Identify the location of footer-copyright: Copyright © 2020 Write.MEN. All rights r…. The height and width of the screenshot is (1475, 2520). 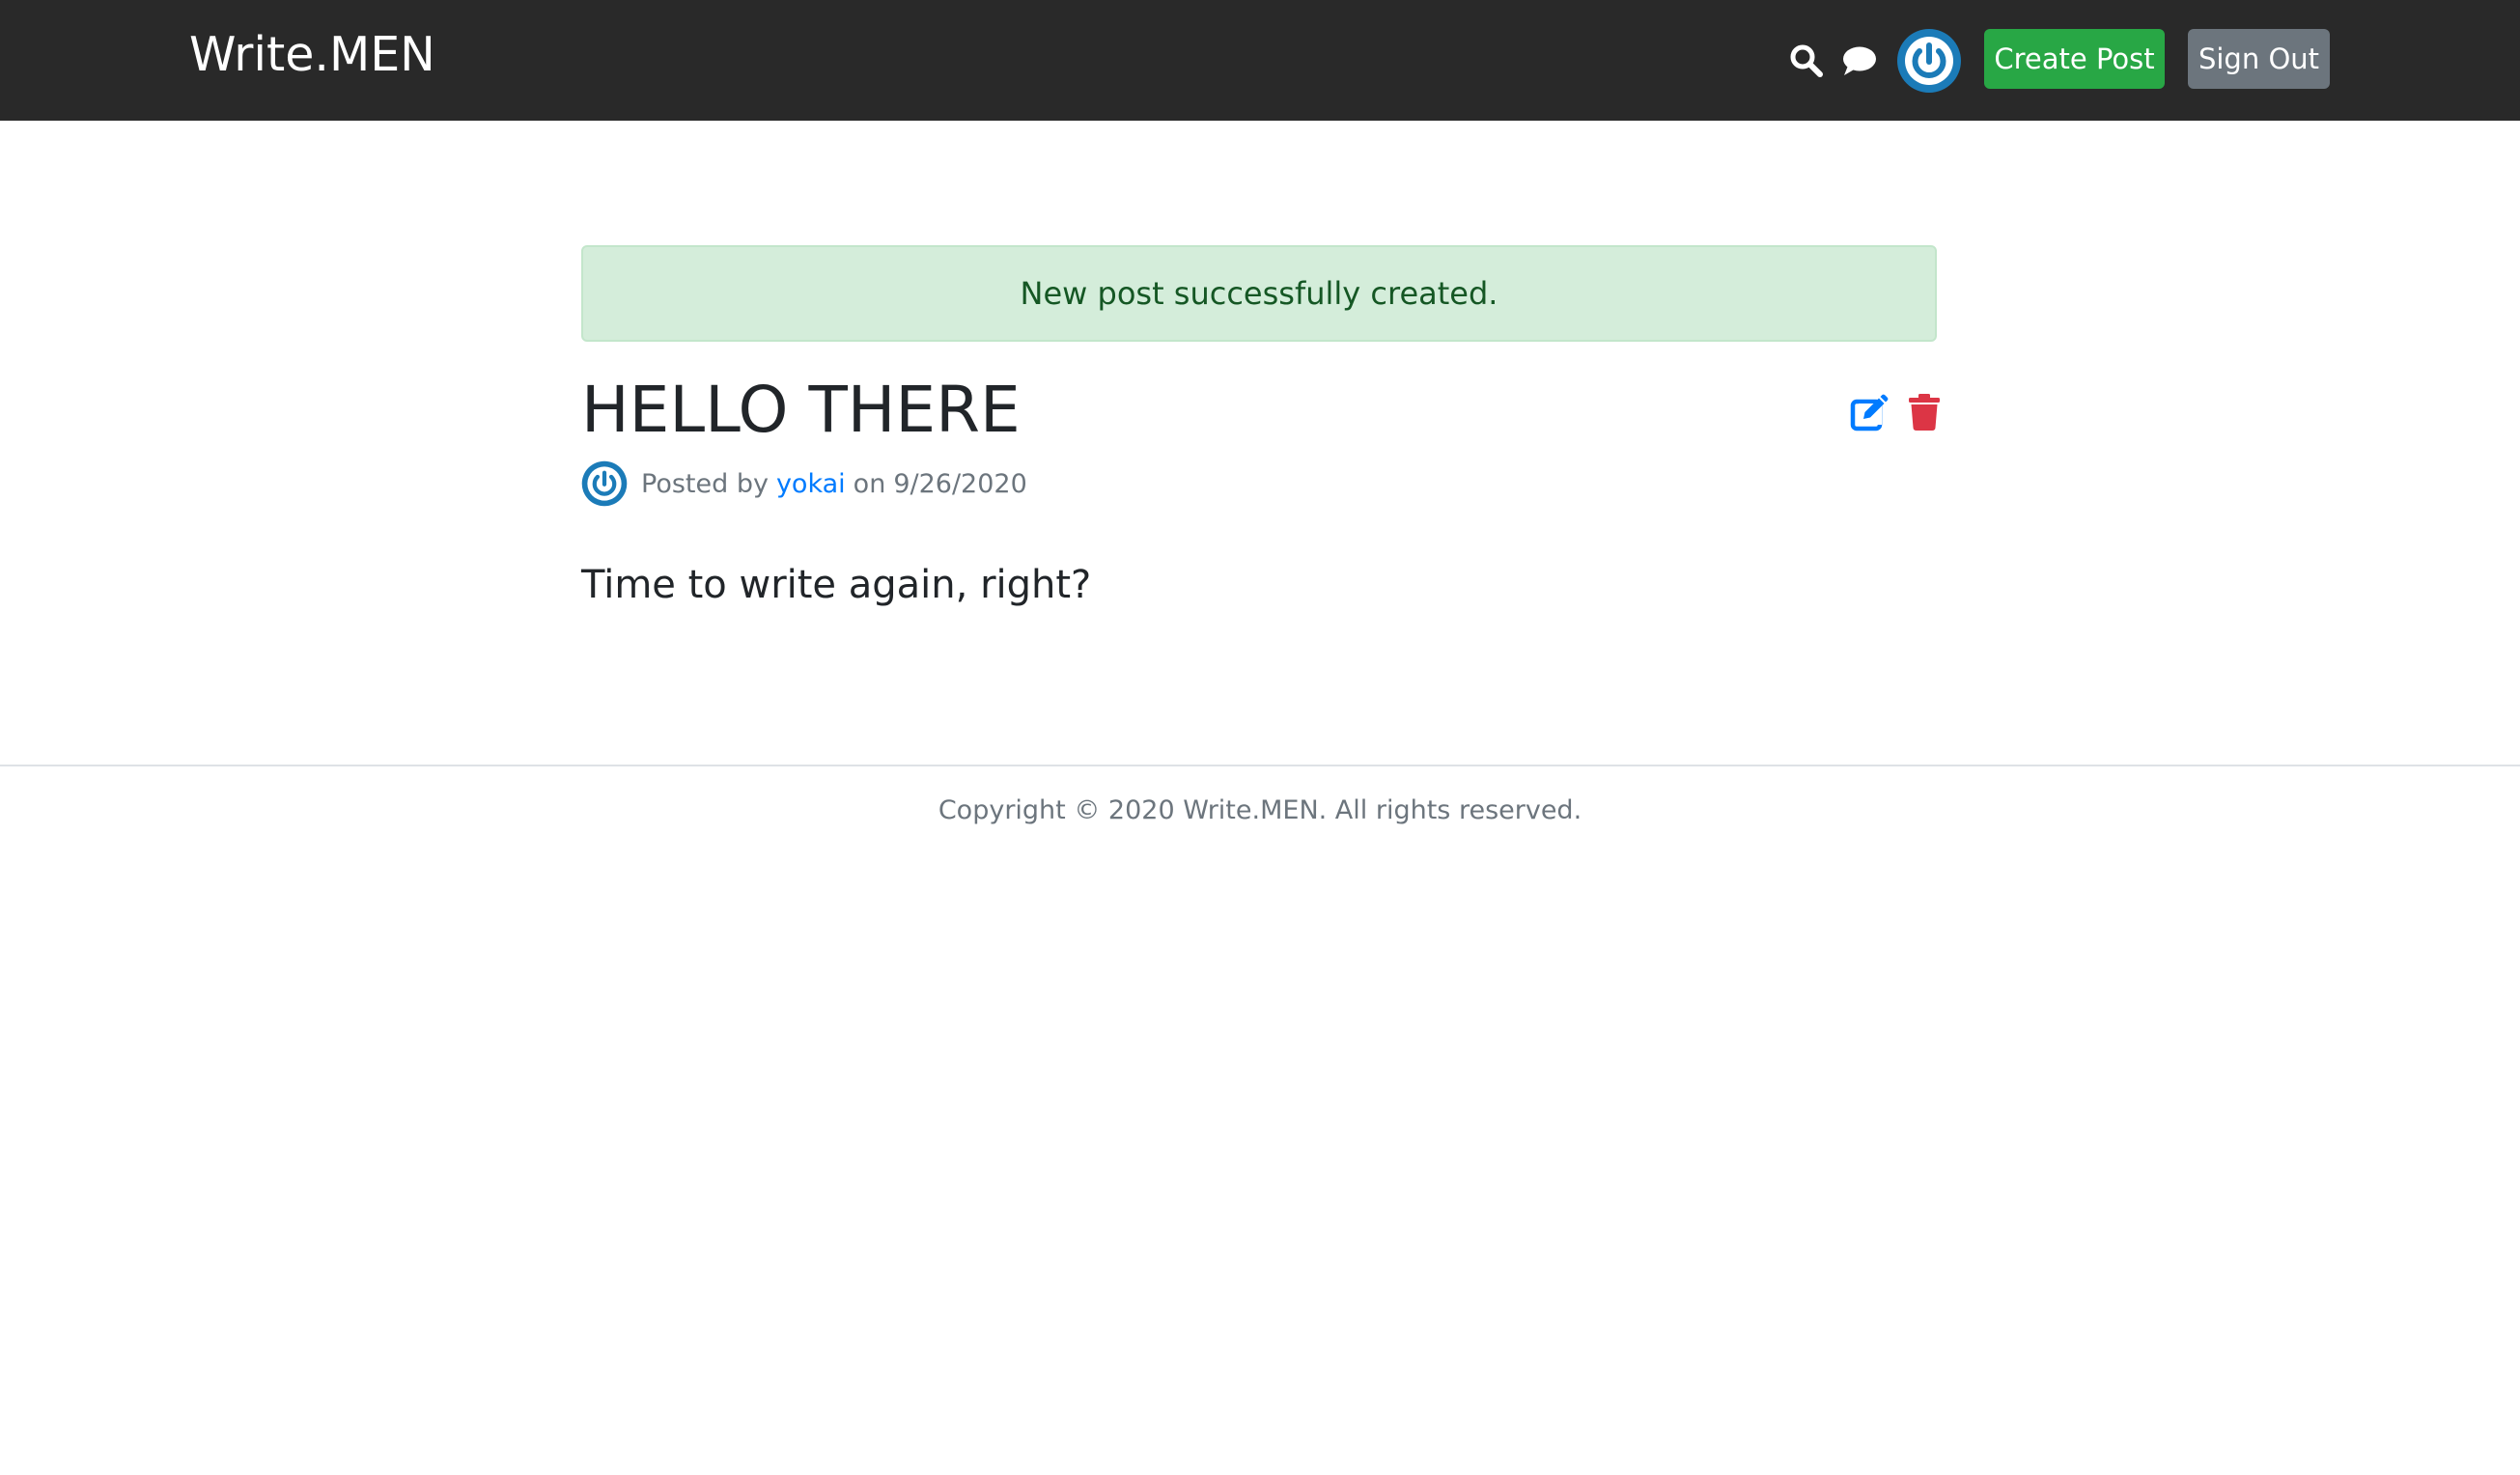
(1260, 810).